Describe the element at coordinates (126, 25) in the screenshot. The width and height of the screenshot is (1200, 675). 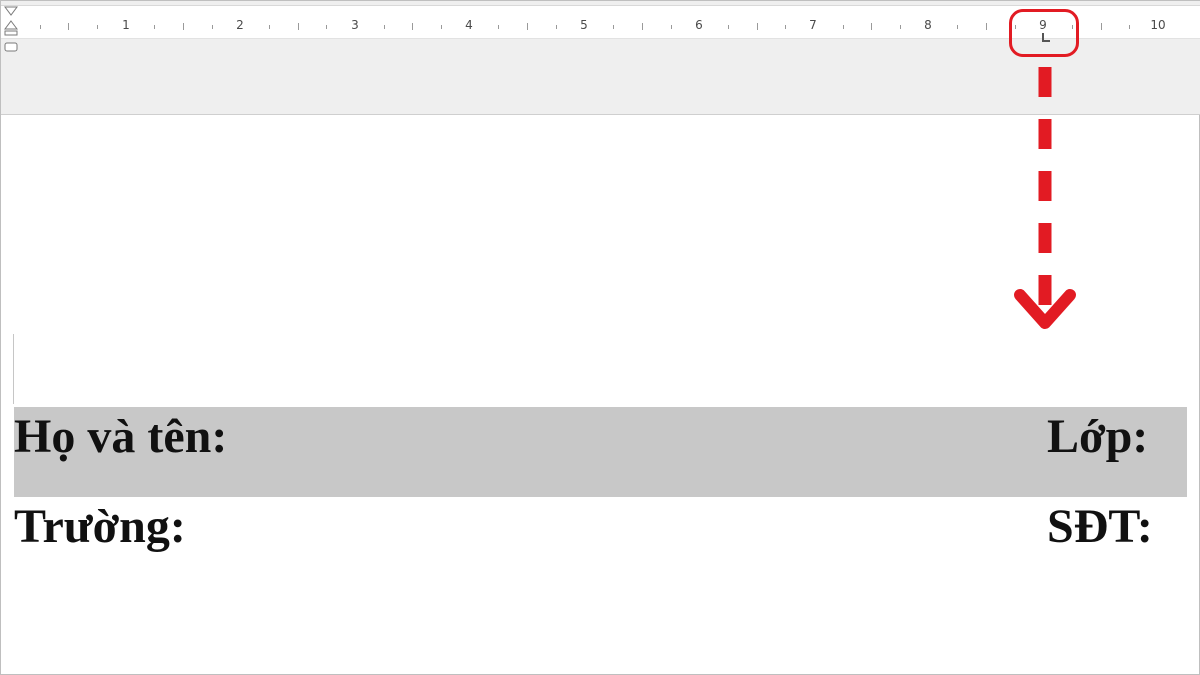
I see `ruler-number: 1` at that location.